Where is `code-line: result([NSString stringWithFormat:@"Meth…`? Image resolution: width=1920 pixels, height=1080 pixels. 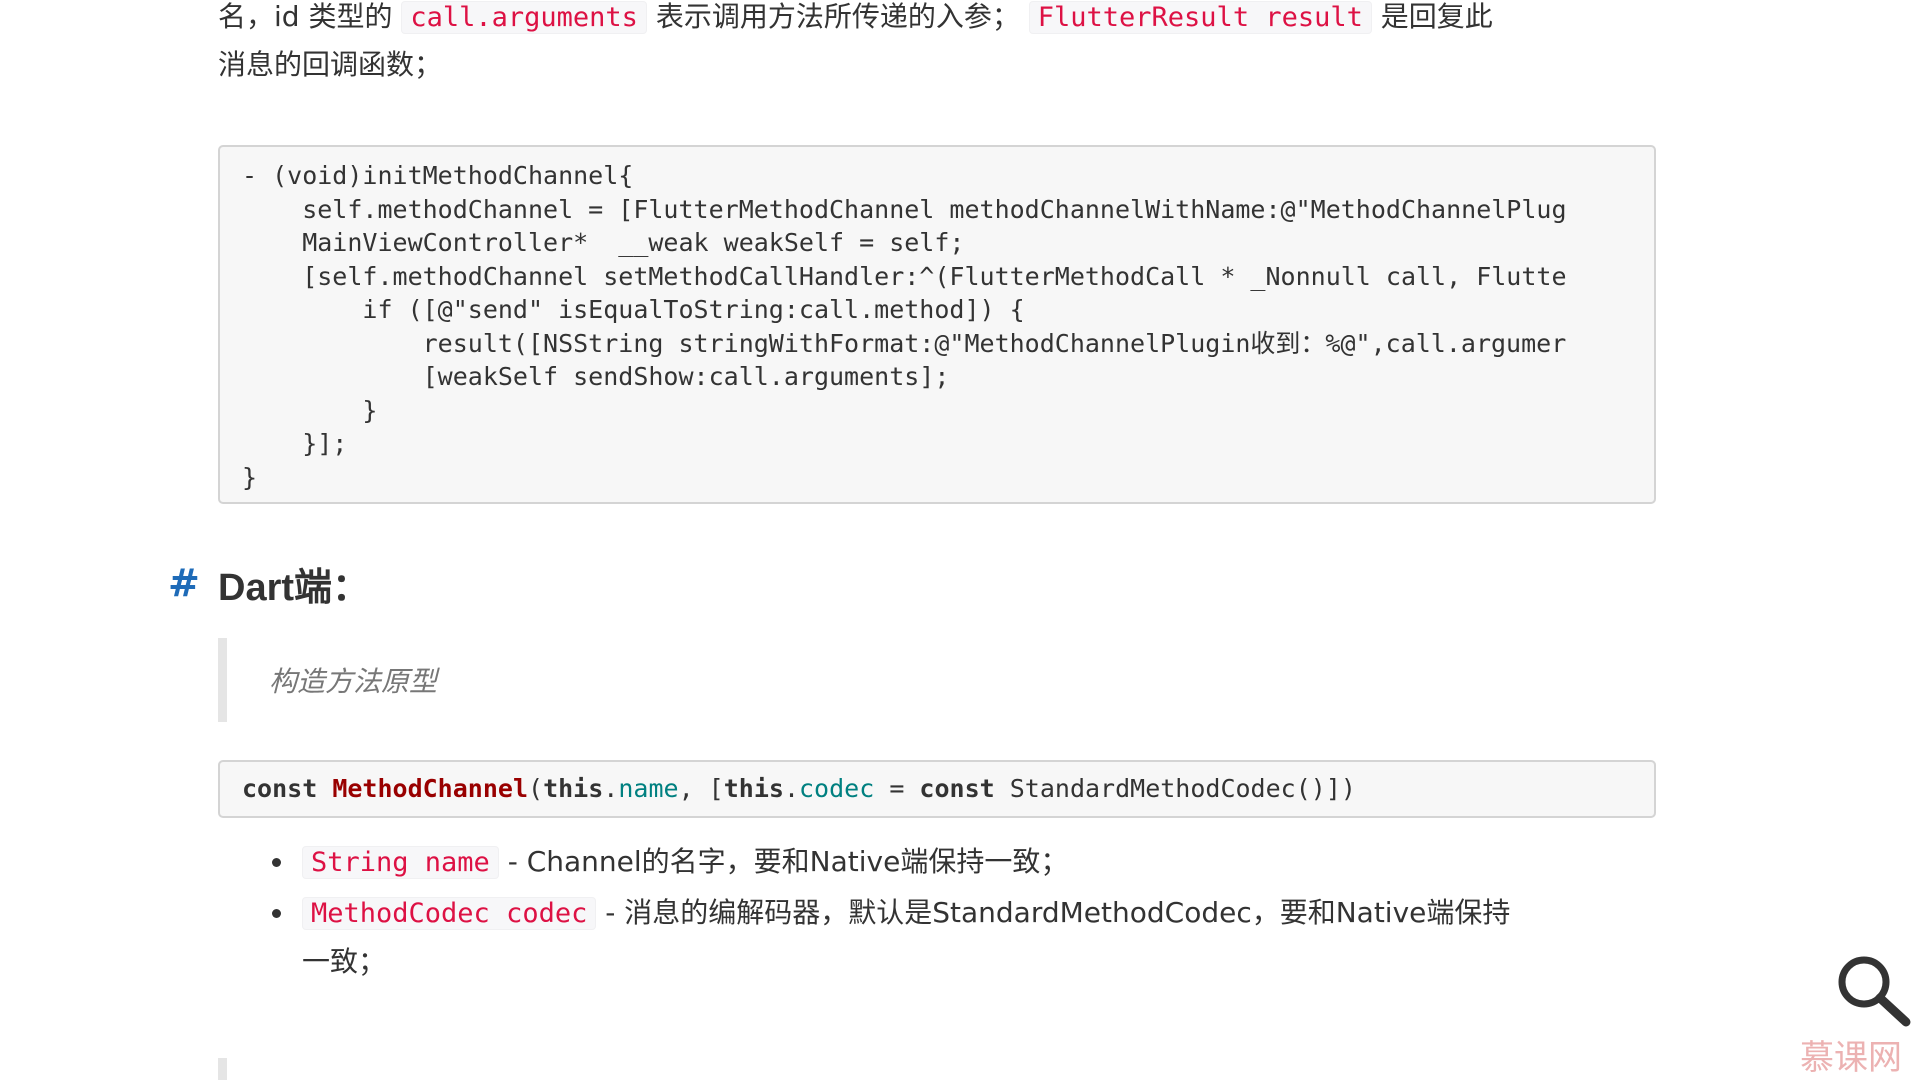
code-line: result([NSString stringWithFormat:@"Meth… is located at coordinates (904, 343).